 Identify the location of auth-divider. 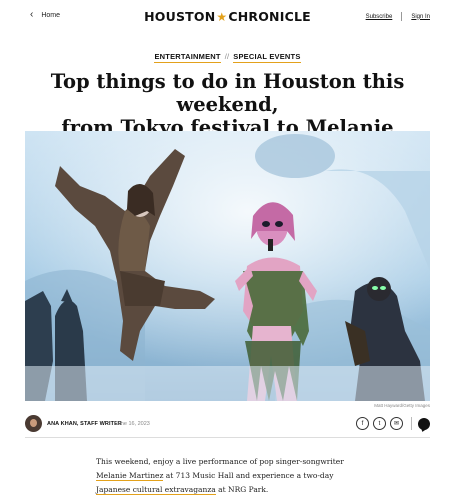
(402, 16).